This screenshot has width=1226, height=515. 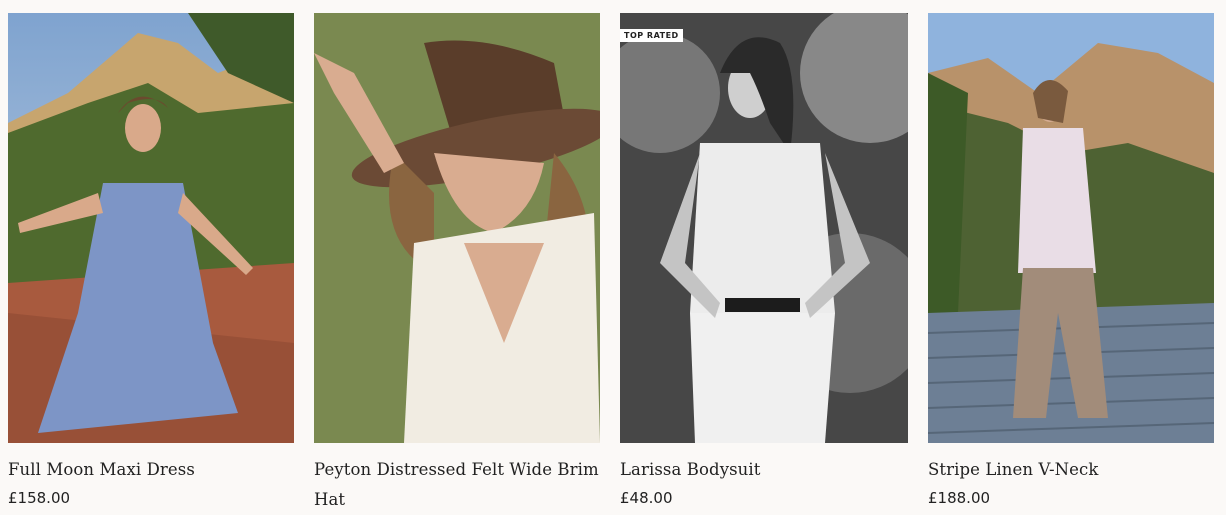 What do you see at coordinates (646, 498) in the screenshot?
I see `product-price: £48.00` at bounding box center [646, 498].